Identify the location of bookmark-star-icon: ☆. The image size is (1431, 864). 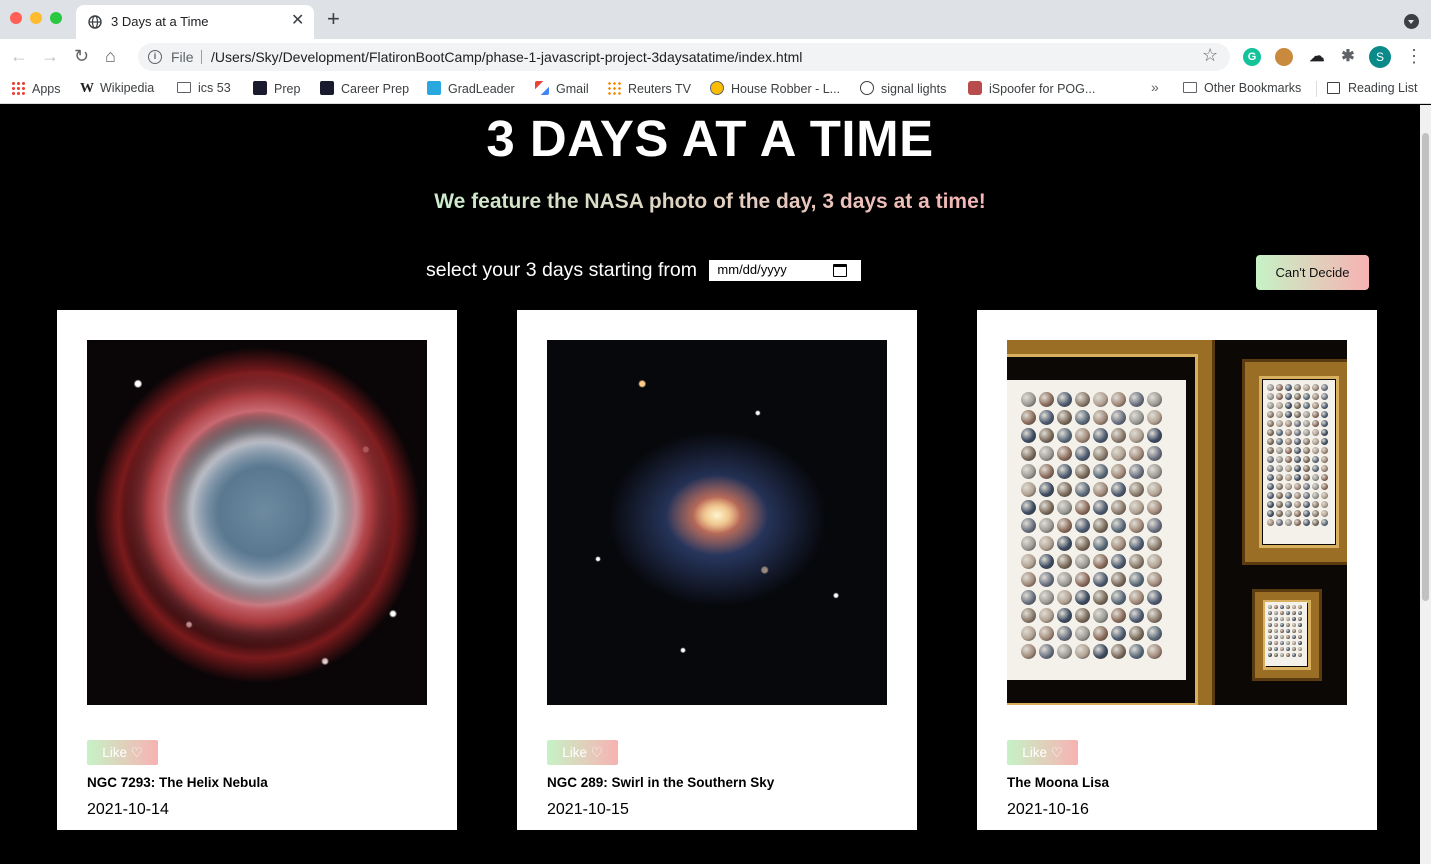
(1210, 55).